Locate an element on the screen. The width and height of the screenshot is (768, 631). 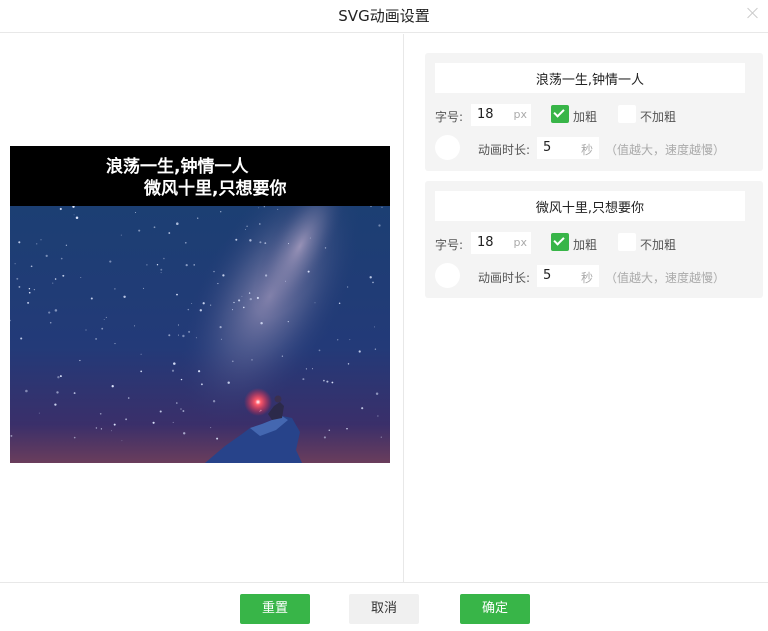
close-icon is located at coordinates (753, 13).